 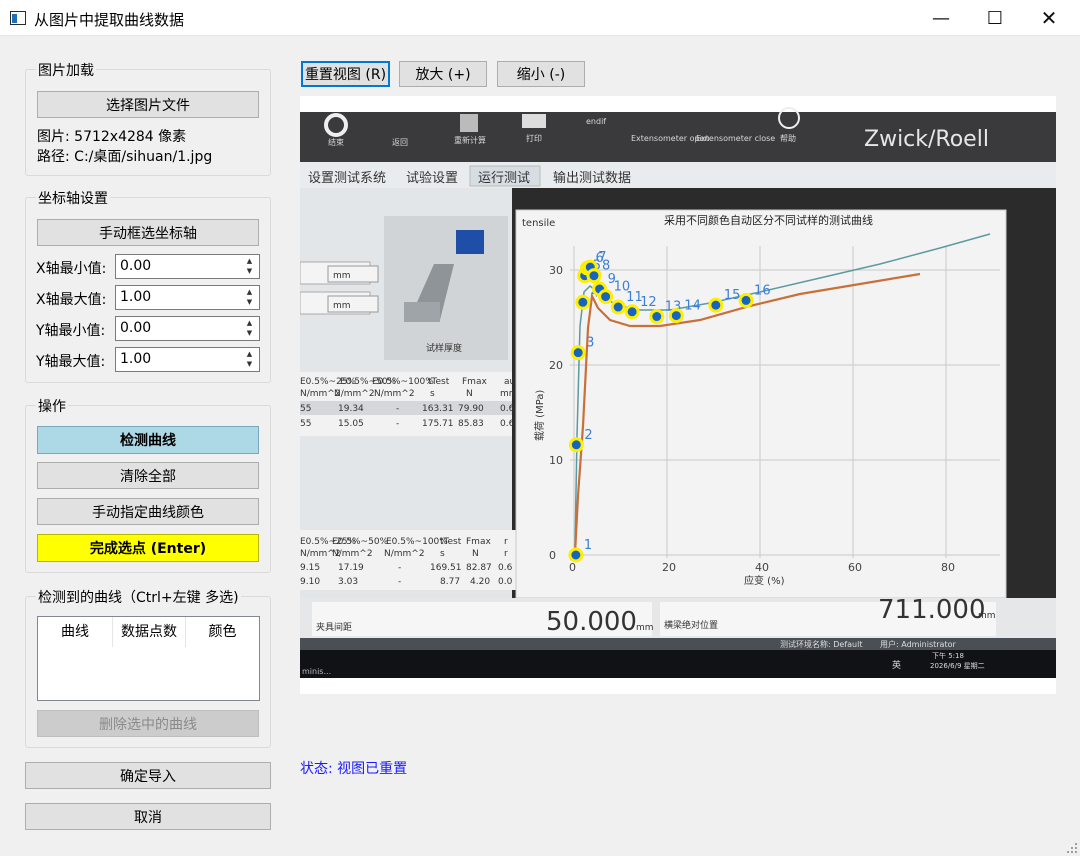 I want to click on photo-brand: Zwick/Roell, so click(x=926, y=139).